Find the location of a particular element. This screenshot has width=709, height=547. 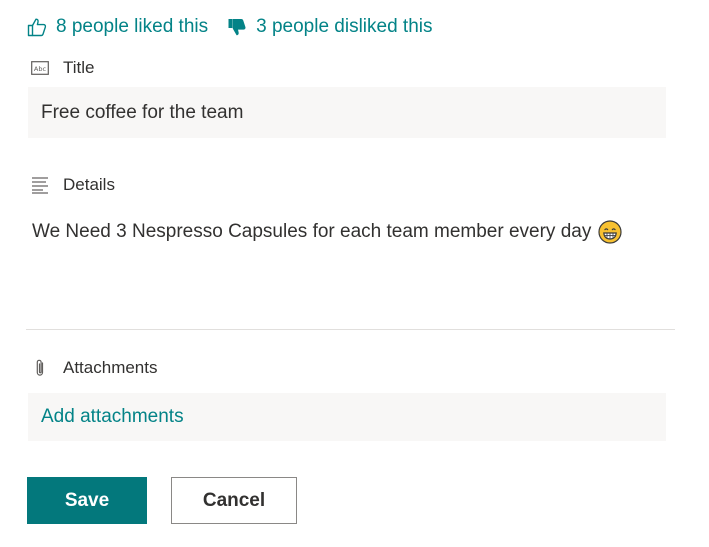

multiline-text-icon is located at coordinates (40, 185).